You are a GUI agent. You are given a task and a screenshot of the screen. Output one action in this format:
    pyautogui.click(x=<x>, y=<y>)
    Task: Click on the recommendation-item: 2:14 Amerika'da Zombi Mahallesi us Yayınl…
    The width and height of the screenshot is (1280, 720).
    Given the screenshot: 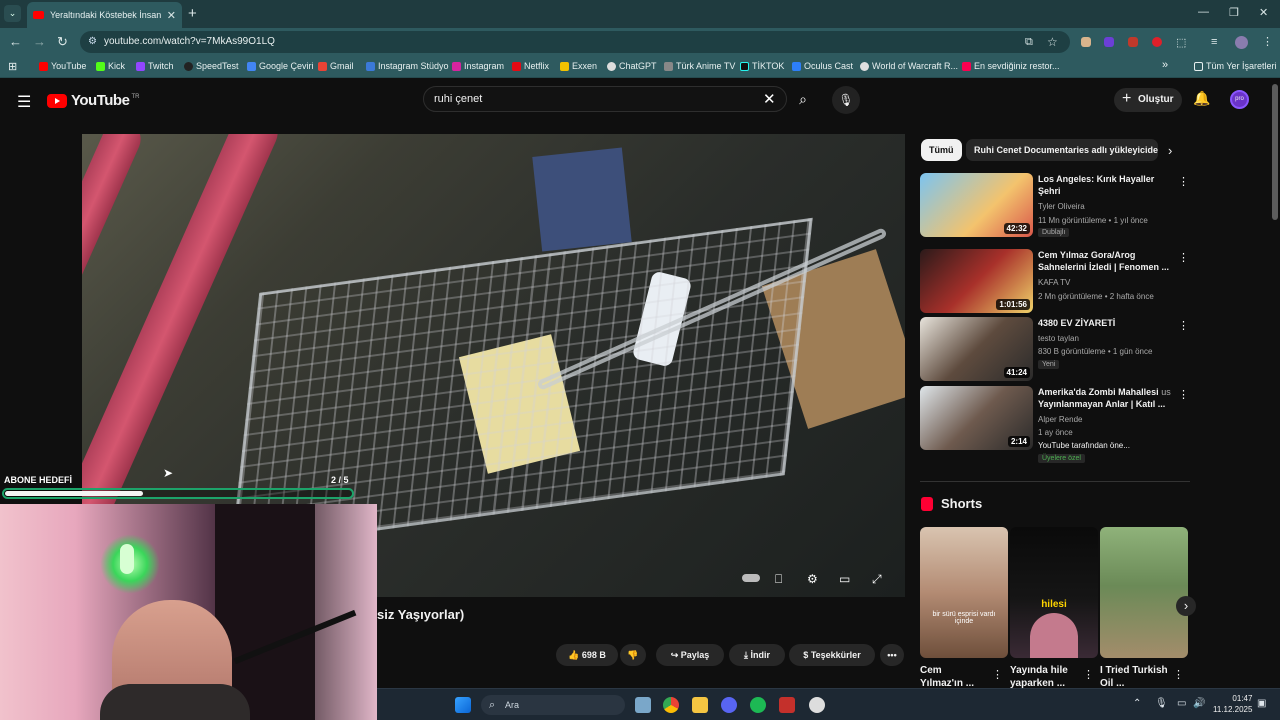 What is the action you would take?
    pyautogui.click(x=1057, y=424)
    